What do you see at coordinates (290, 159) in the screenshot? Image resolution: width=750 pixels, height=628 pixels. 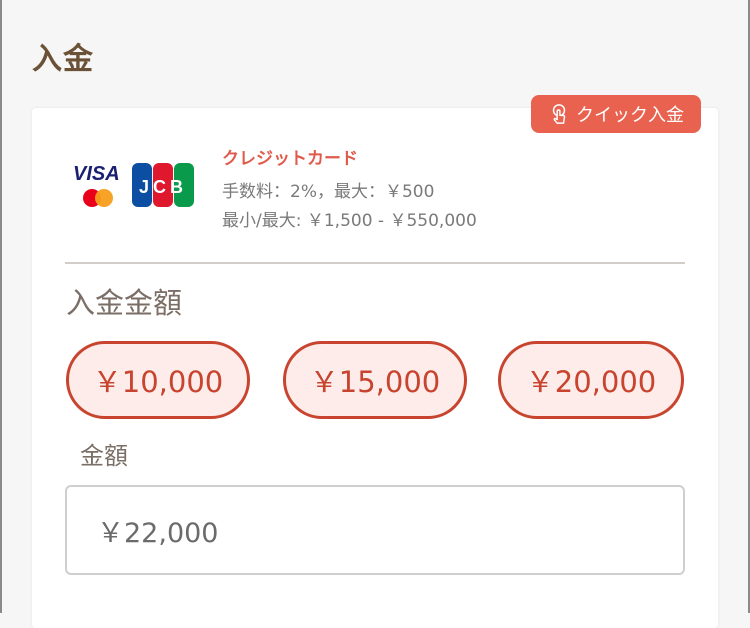 I see `payment-method-name: クレジットカード` at bounding box center [290, 159].